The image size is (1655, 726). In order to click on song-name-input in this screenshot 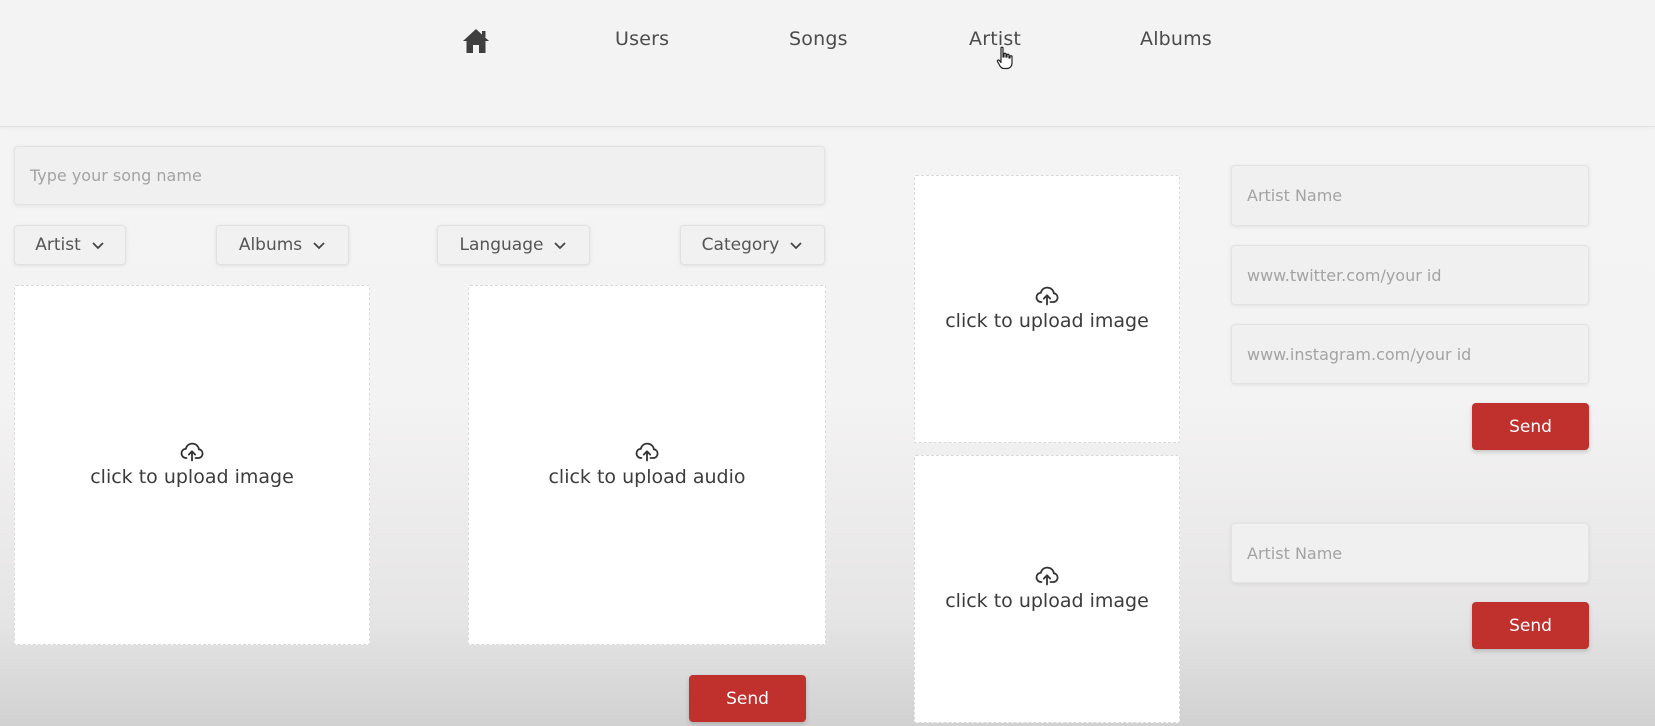, I will do `click(419, 175)`.